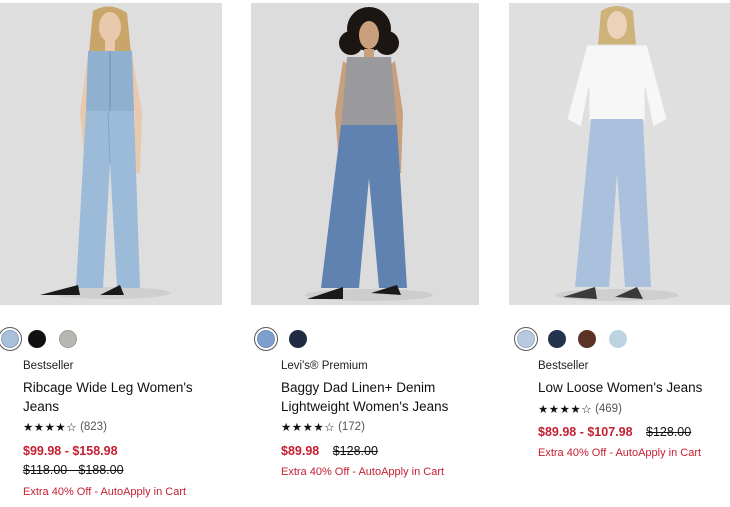  I want to click on review-count: (469), so click(608, 409).